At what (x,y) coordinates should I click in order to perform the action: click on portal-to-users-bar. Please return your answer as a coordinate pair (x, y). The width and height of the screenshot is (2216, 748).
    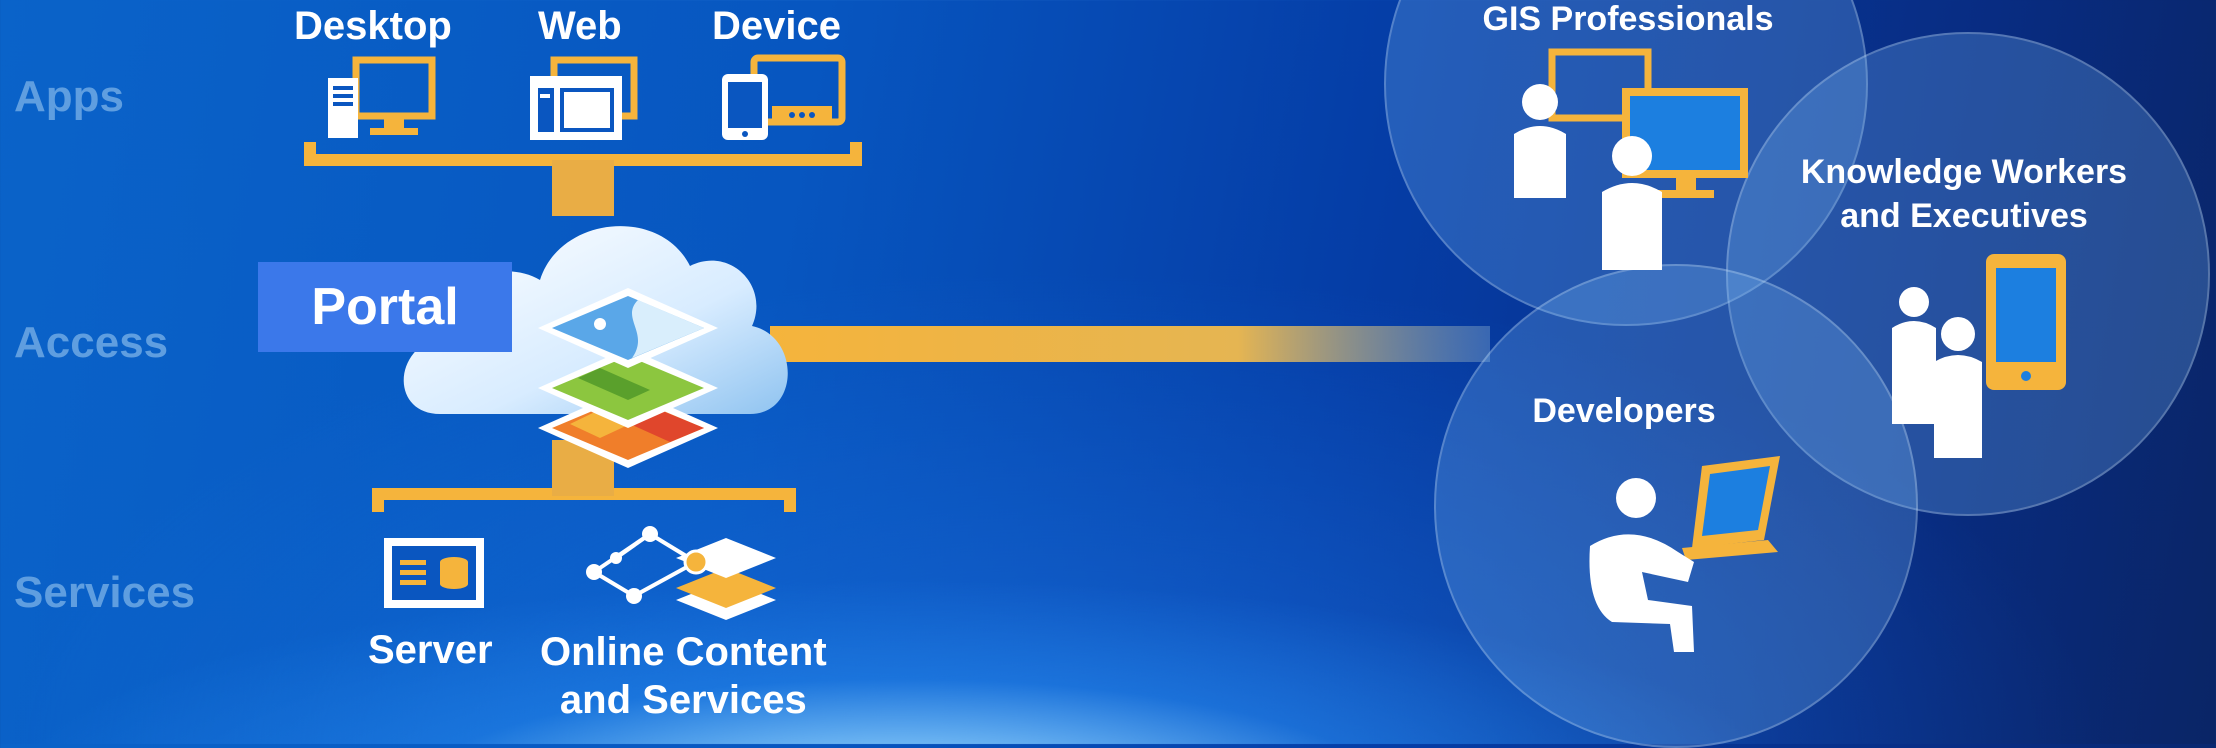
    Looking at the image, I should click on (1130, 344).